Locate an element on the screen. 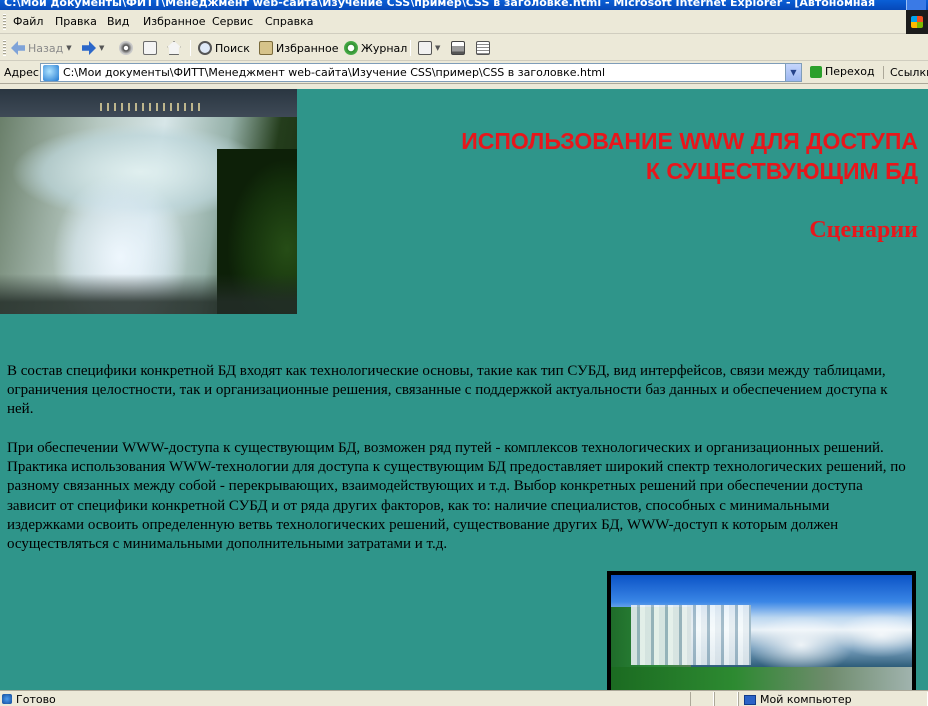 The height and width of the screenshot is (706, 928). computer-icon is located at coordinates (750, 699).